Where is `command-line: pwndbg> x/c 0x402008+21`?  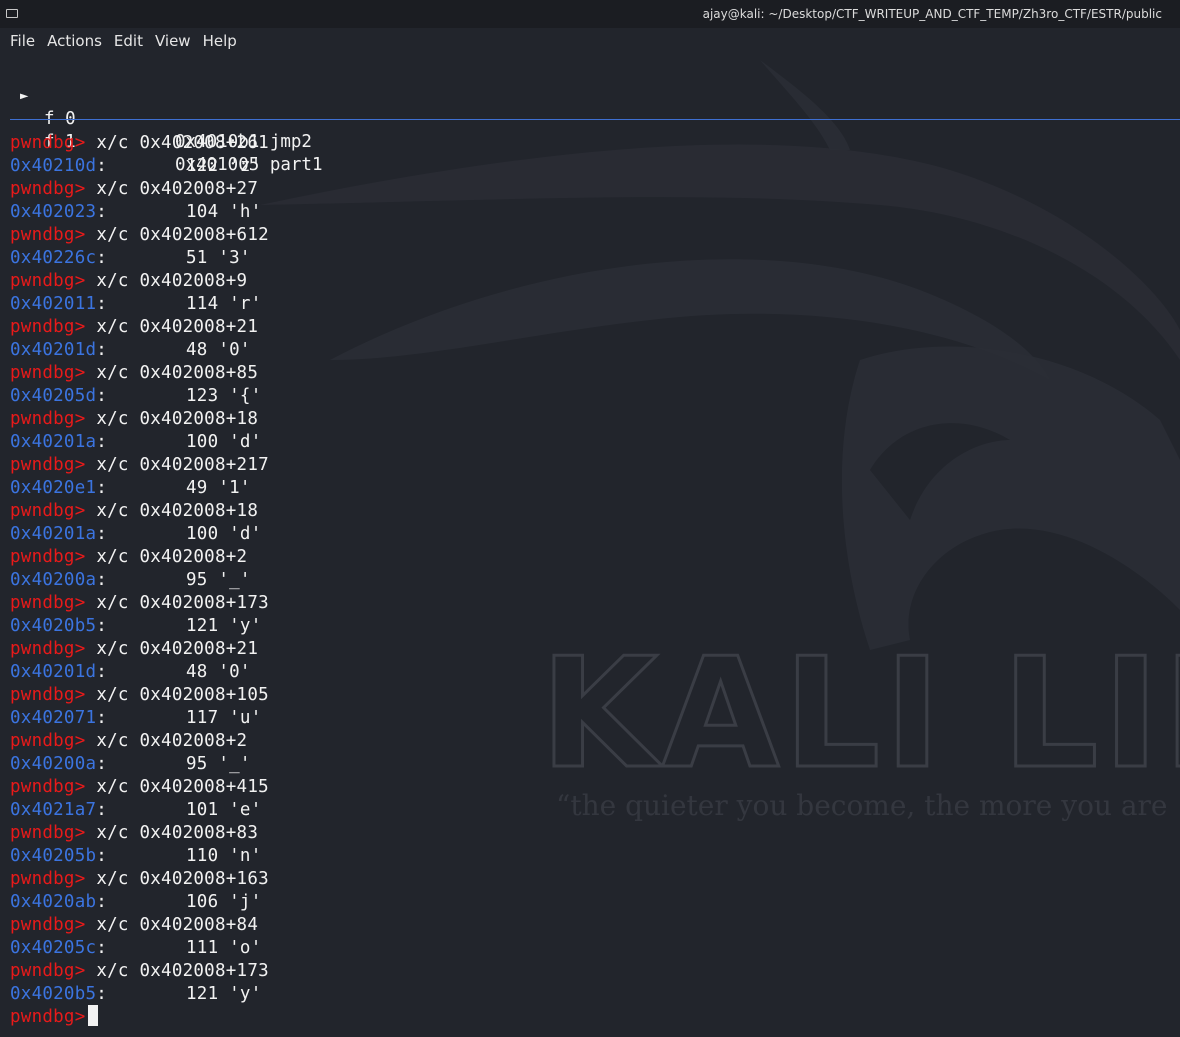
command-line: pwndbg> x/c 0x402008+21 is located at coordinates (592, 327).